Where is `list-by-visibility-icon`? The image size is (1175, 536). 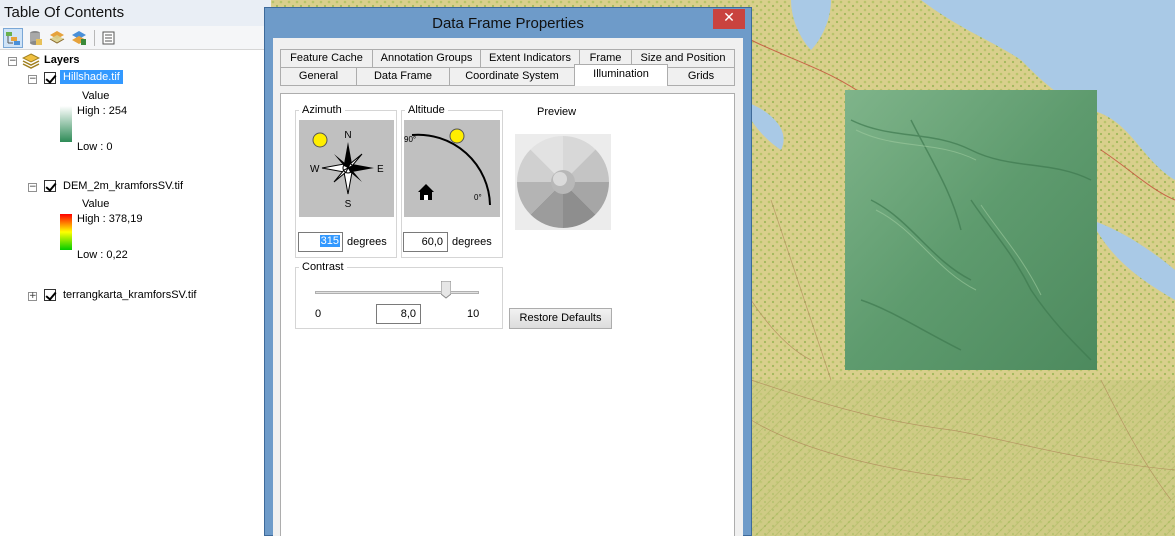
list-by-visibility-icon is located at coordinates (57, 38).